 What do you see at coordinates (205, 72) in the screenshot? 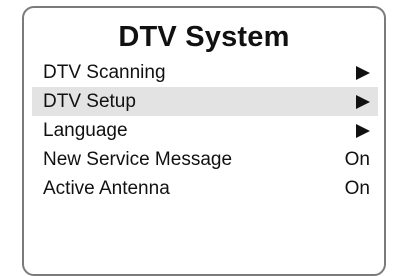
I see `menu-item-dtv-scanning: DTV Scanning` at bounding box center [205, 72].